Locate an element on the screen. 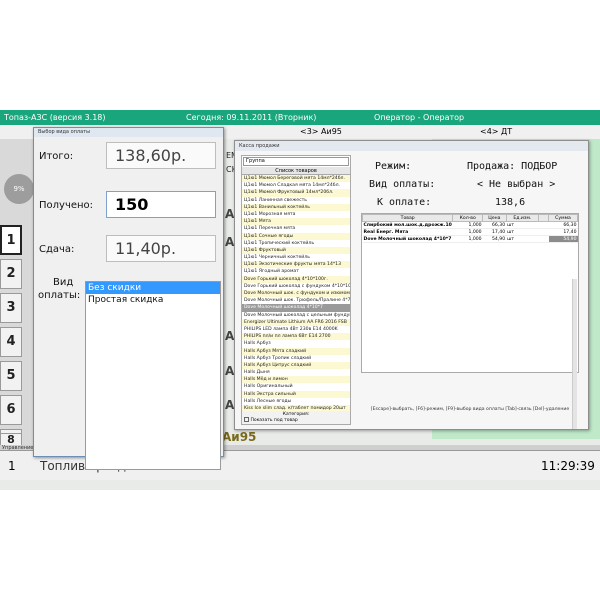  list-item: PHILIPS пл/и пл лампа 6Вт E14 2700 is located at coordinates (296, 337).